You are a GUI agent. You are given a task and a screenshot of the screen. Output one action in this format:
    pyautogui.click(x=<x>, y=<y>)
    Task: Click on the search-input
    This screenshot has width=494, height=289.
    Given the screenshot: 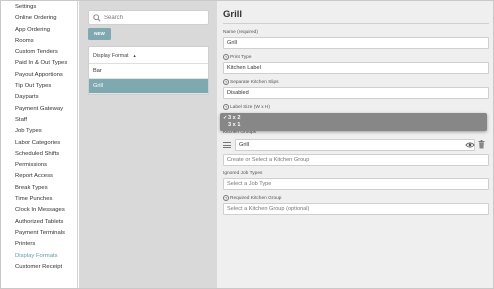 What is the action you would take?
    pyautogui.click(x=154, y=18)
    